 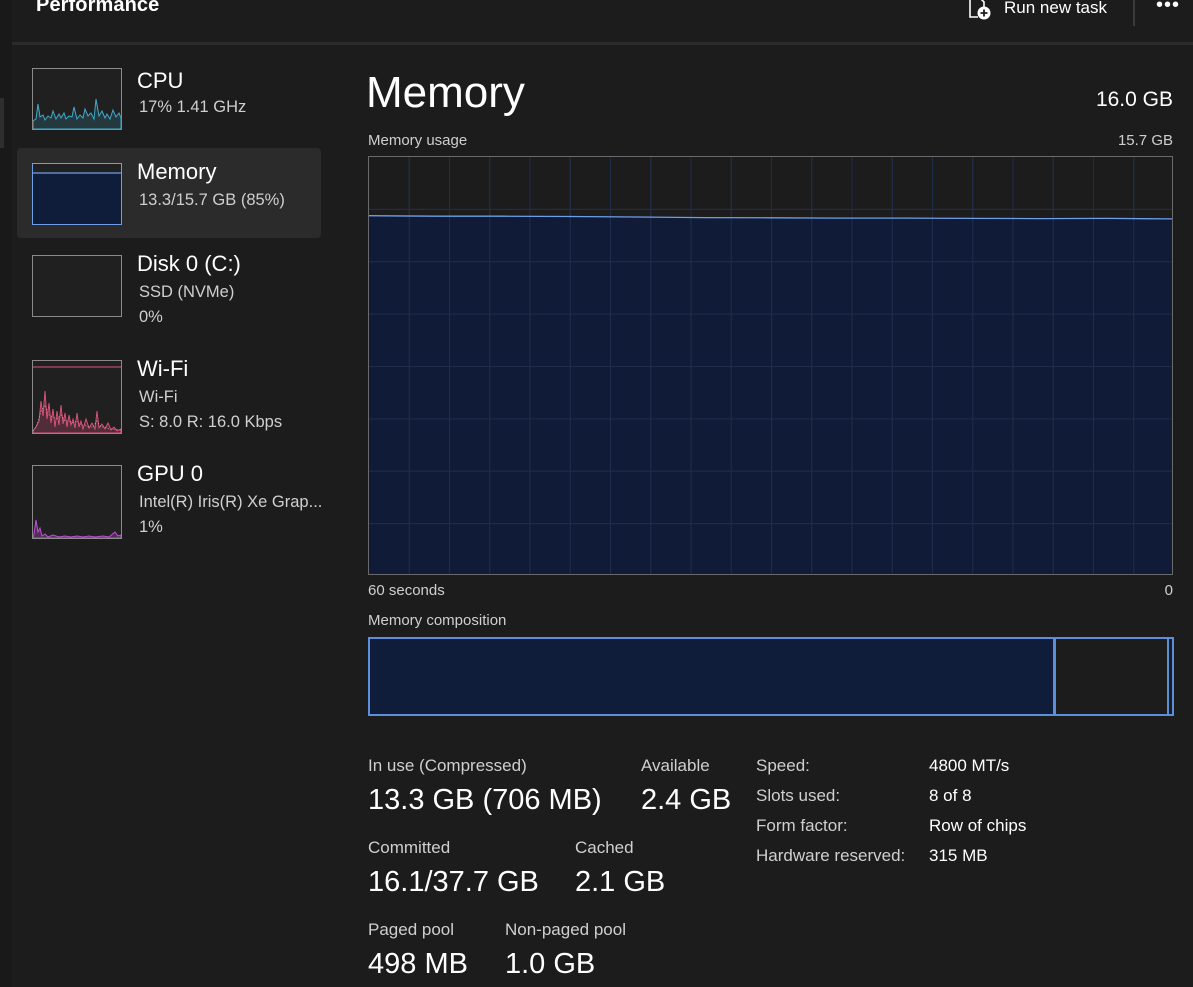 I want to click on run-new-task-button: Run new task, so click(x=1036, y=11).